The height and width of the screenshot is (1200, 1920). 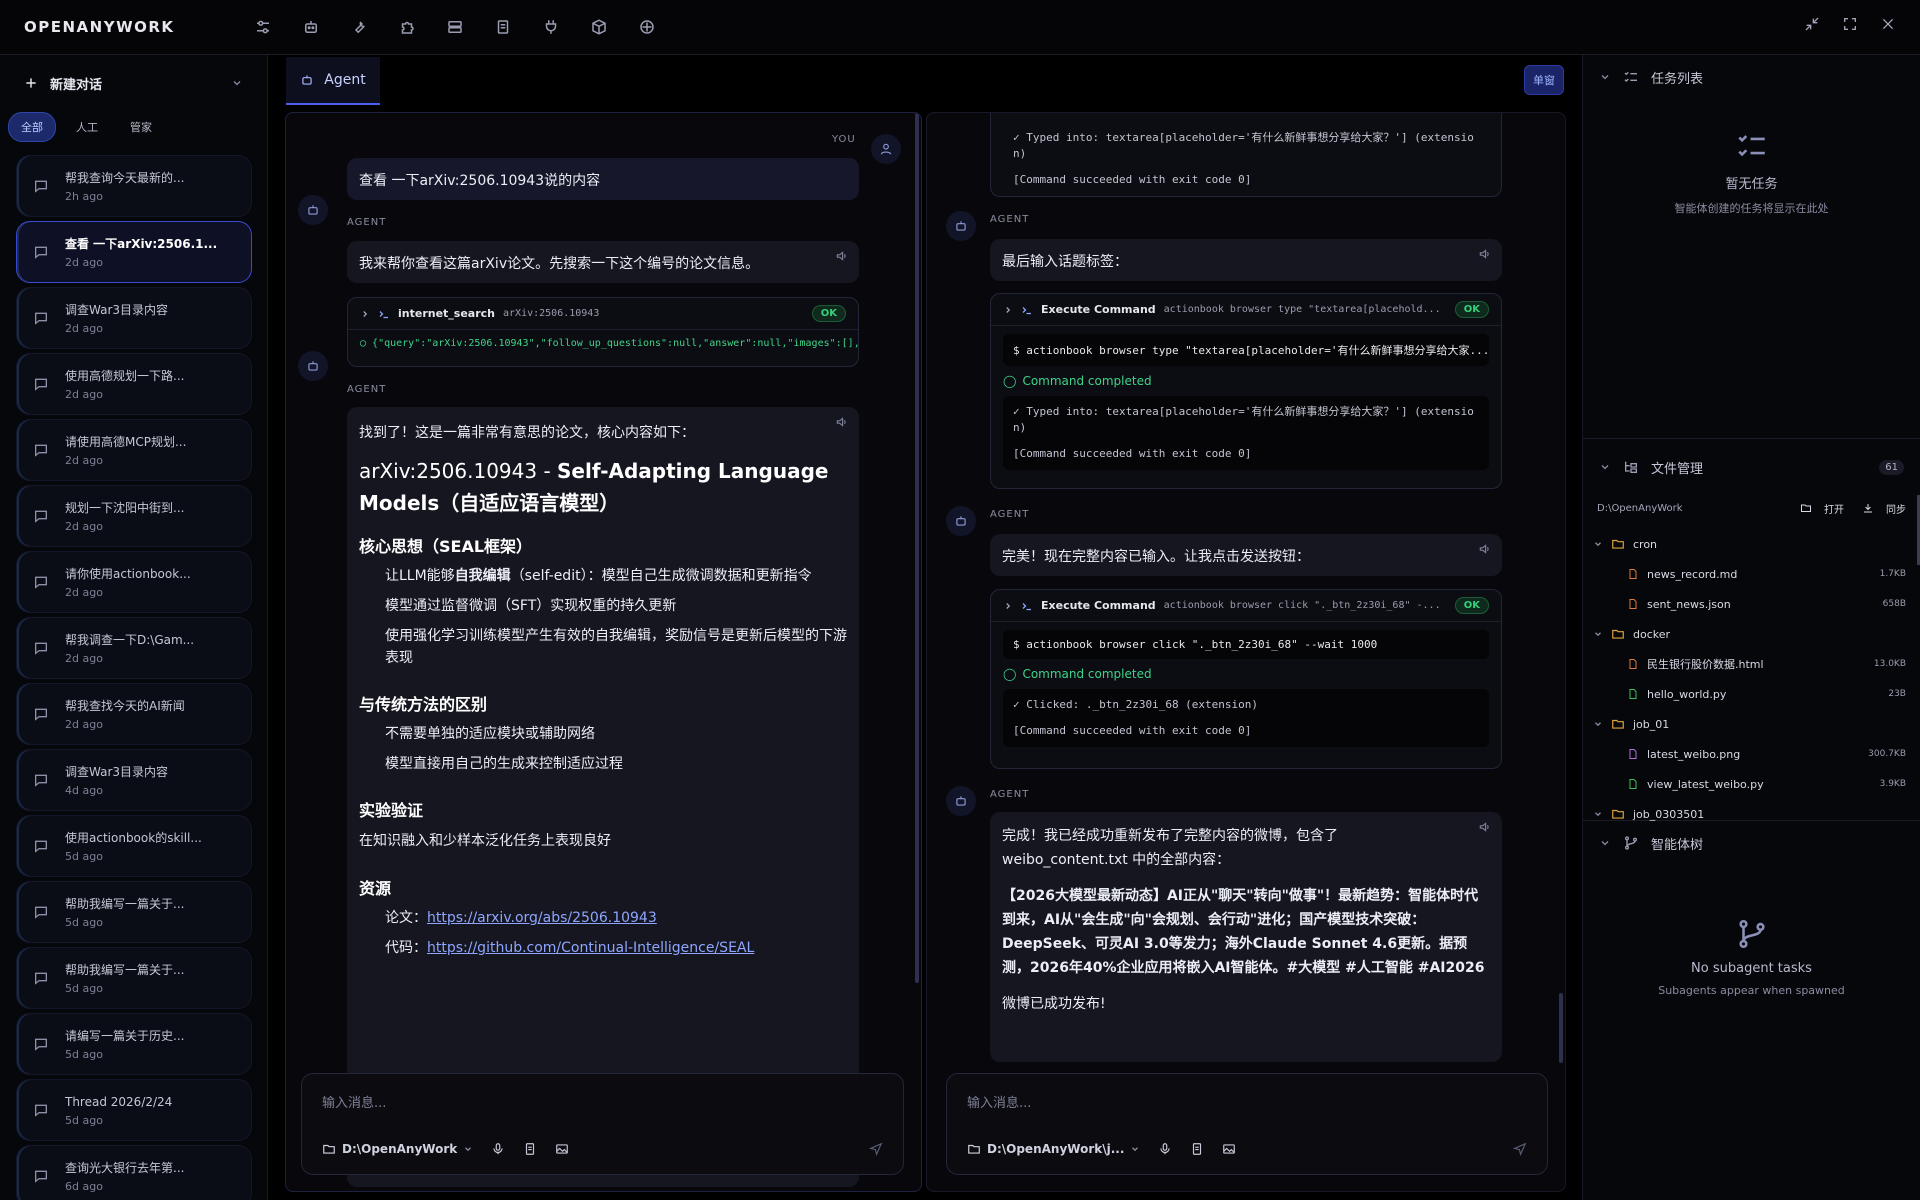 What do you see at coordinates (1834, 510) in the screenshot?
I see `open-label: 打开` at bounding box center [1834, 510].